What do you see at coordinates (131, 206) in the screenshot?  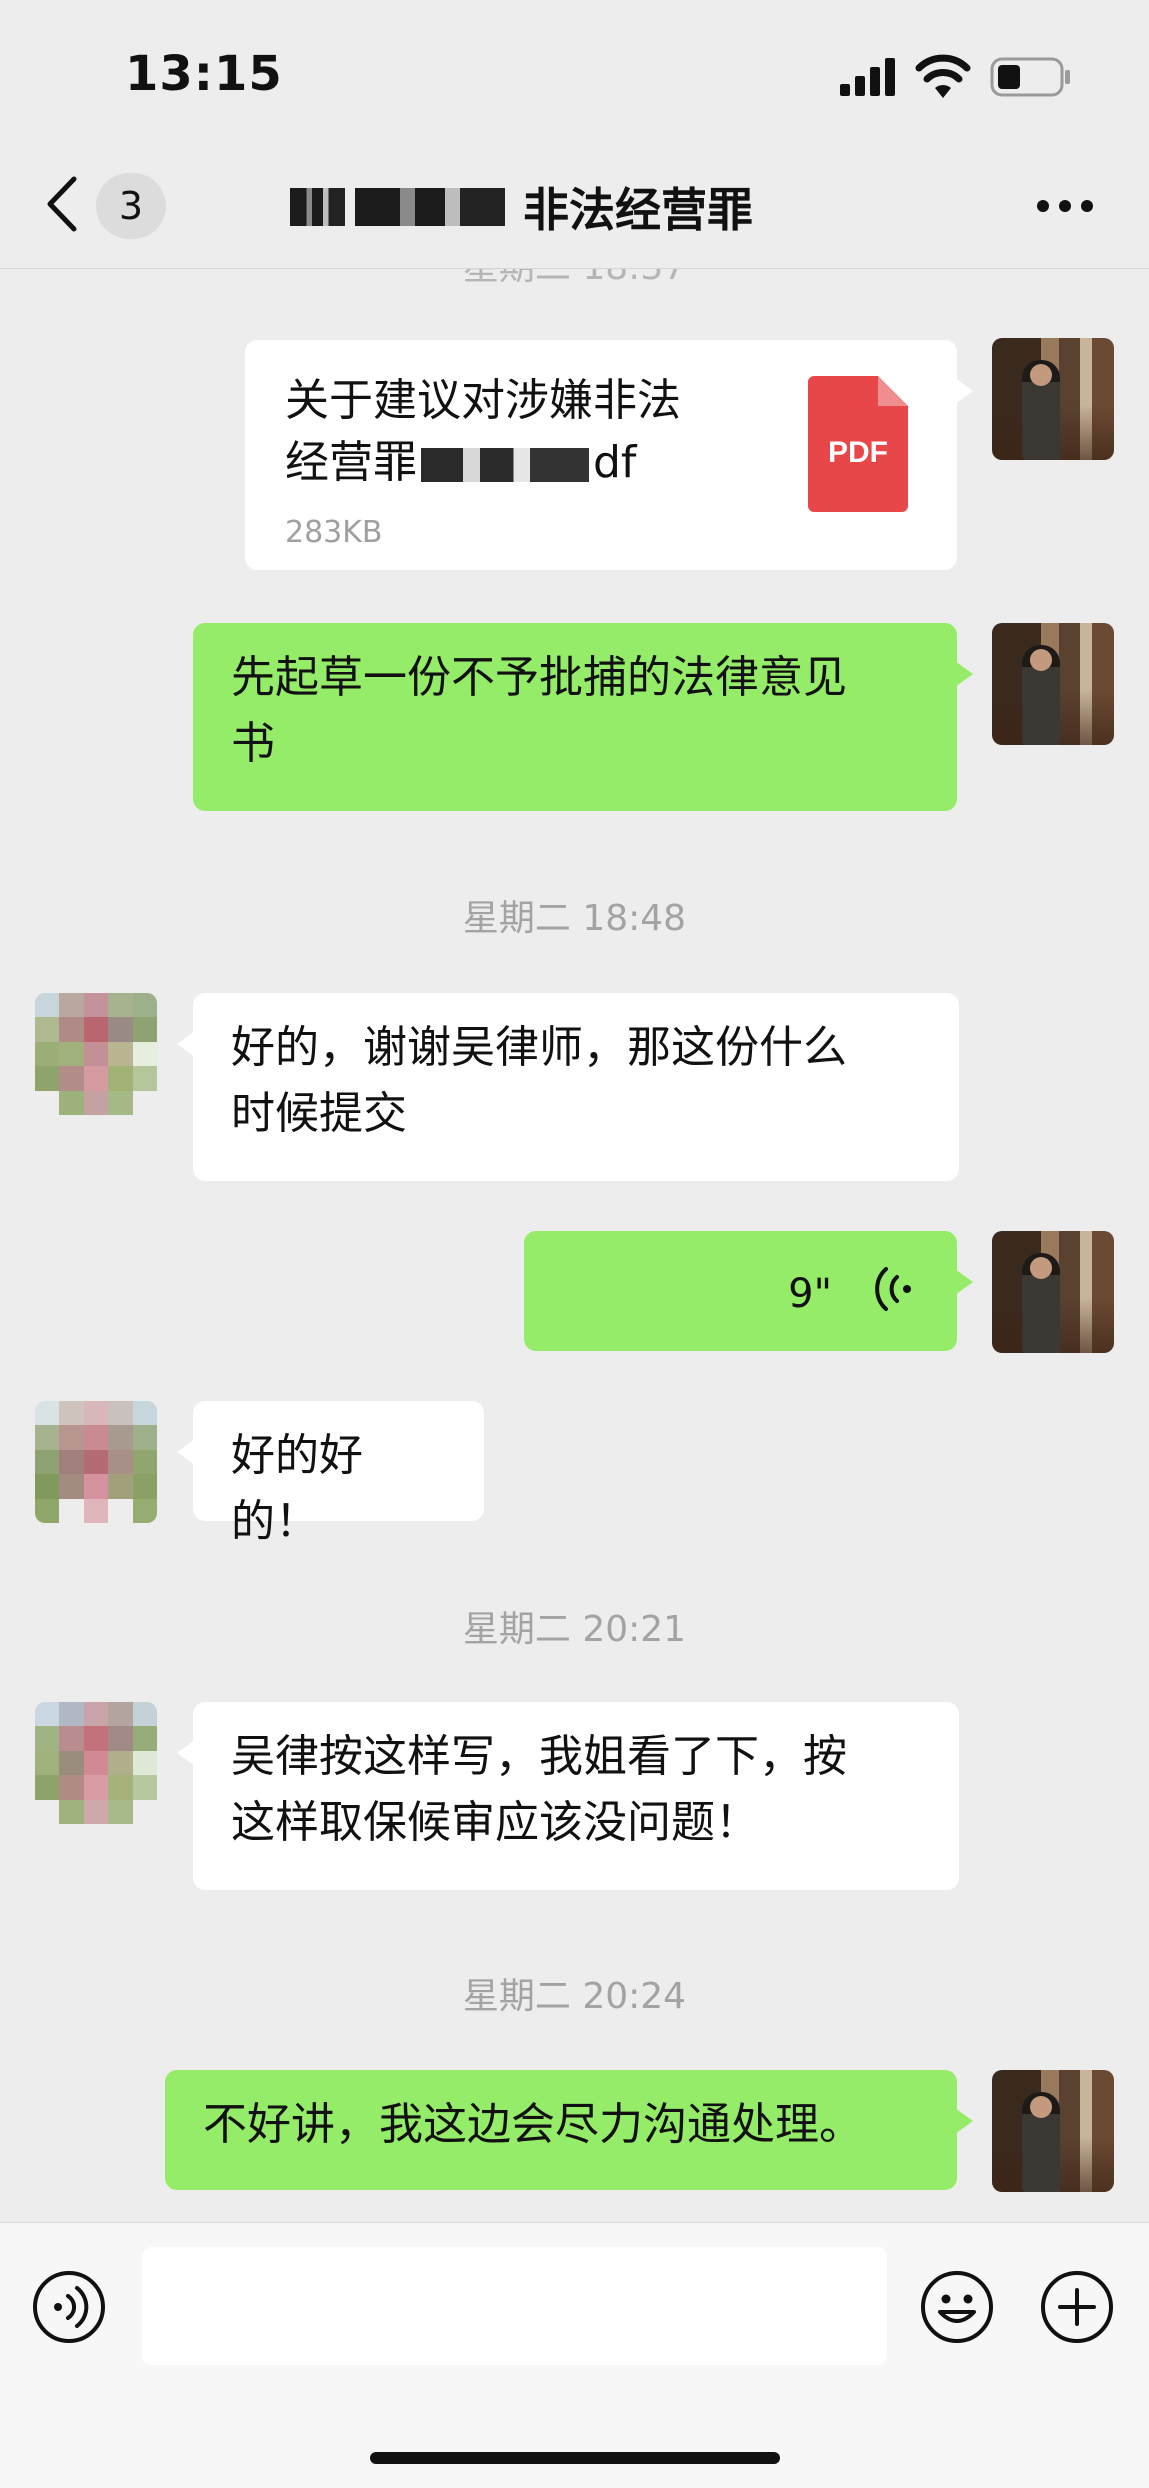 I see `unread-badge: 3` at bounding box center [131, 206].